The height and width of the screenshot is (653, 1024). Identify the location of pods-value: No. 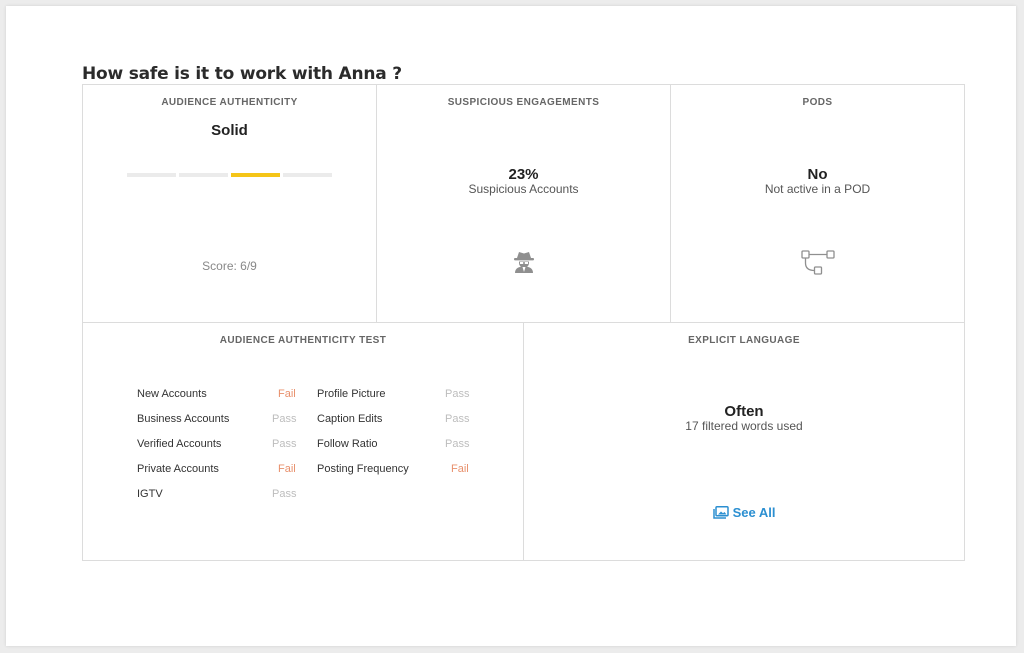
(817, 174).